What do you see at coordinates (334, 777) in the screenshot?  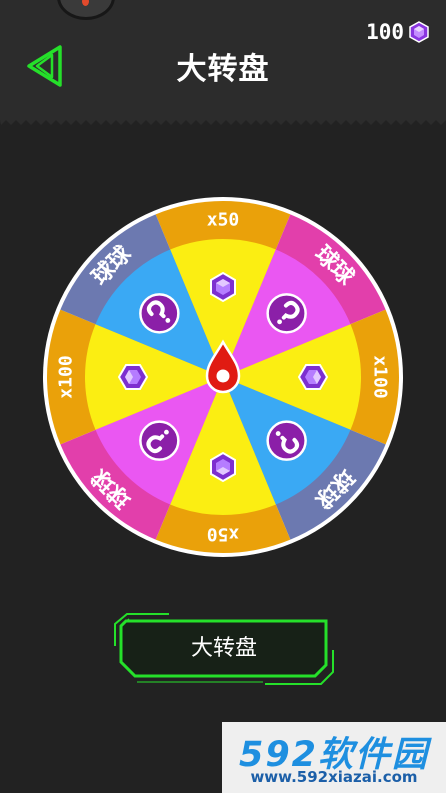 I see `watermark-url: www.592xiazai.com` at bounding box center [334, 777].